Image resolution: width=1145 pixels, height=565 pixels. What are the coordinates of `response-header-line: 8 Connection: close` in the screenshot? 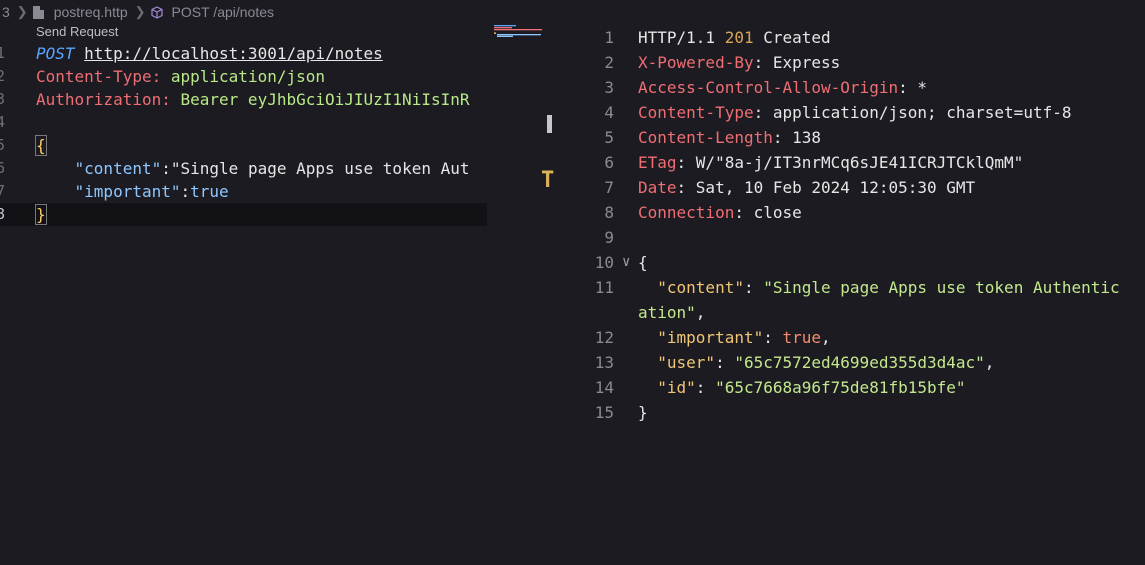 It's located at (867, 212).